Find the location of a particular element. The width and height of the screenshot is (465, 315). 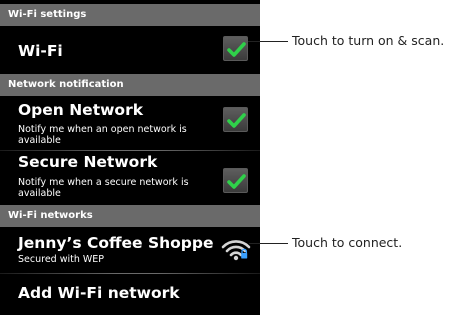

callout-line-connect is located at coordinates (268, 243).